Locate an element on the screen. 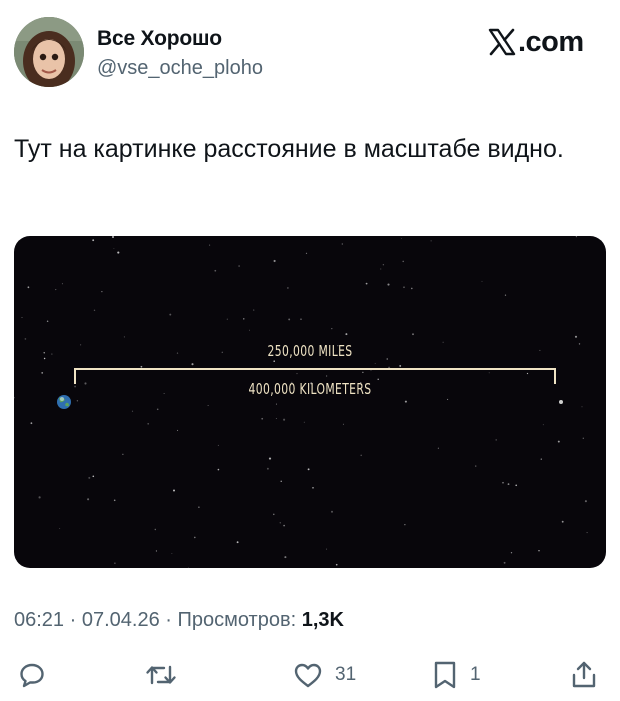 This screenshot has height=701, width=620. action-bar: 31 1 is located at coordinates (310, 675).